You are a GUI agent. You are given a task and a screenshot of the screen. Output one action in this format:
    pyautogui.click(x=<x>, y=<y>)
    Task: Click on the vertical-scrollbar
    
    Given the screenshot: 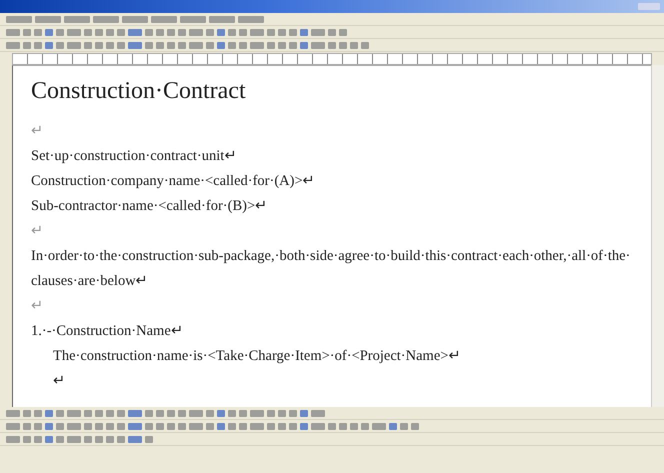 What is the action you would take?
    pyautogui.click(x=657, y=236)
    